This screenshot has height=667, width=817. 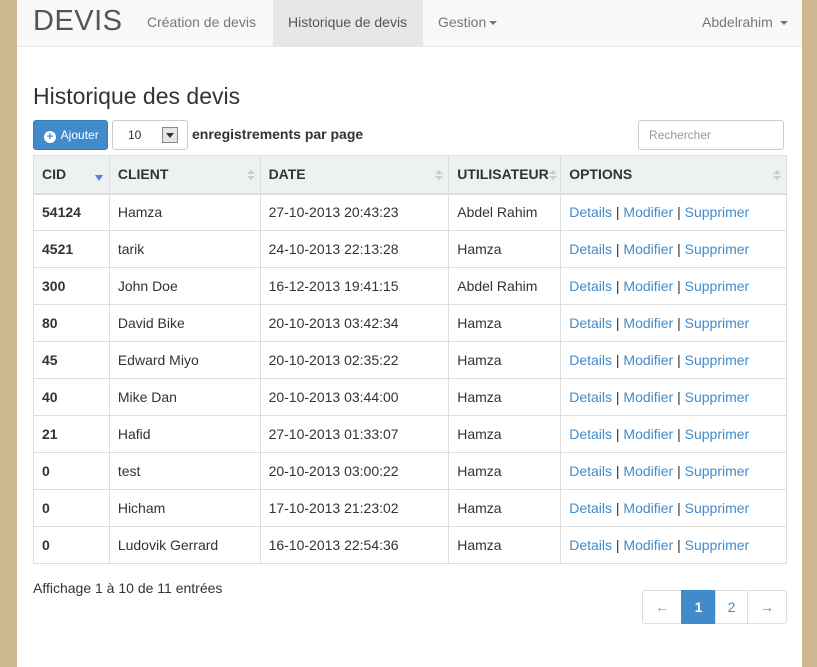 I want to click on pagination-next-button: →, so click(x=767, y=607).